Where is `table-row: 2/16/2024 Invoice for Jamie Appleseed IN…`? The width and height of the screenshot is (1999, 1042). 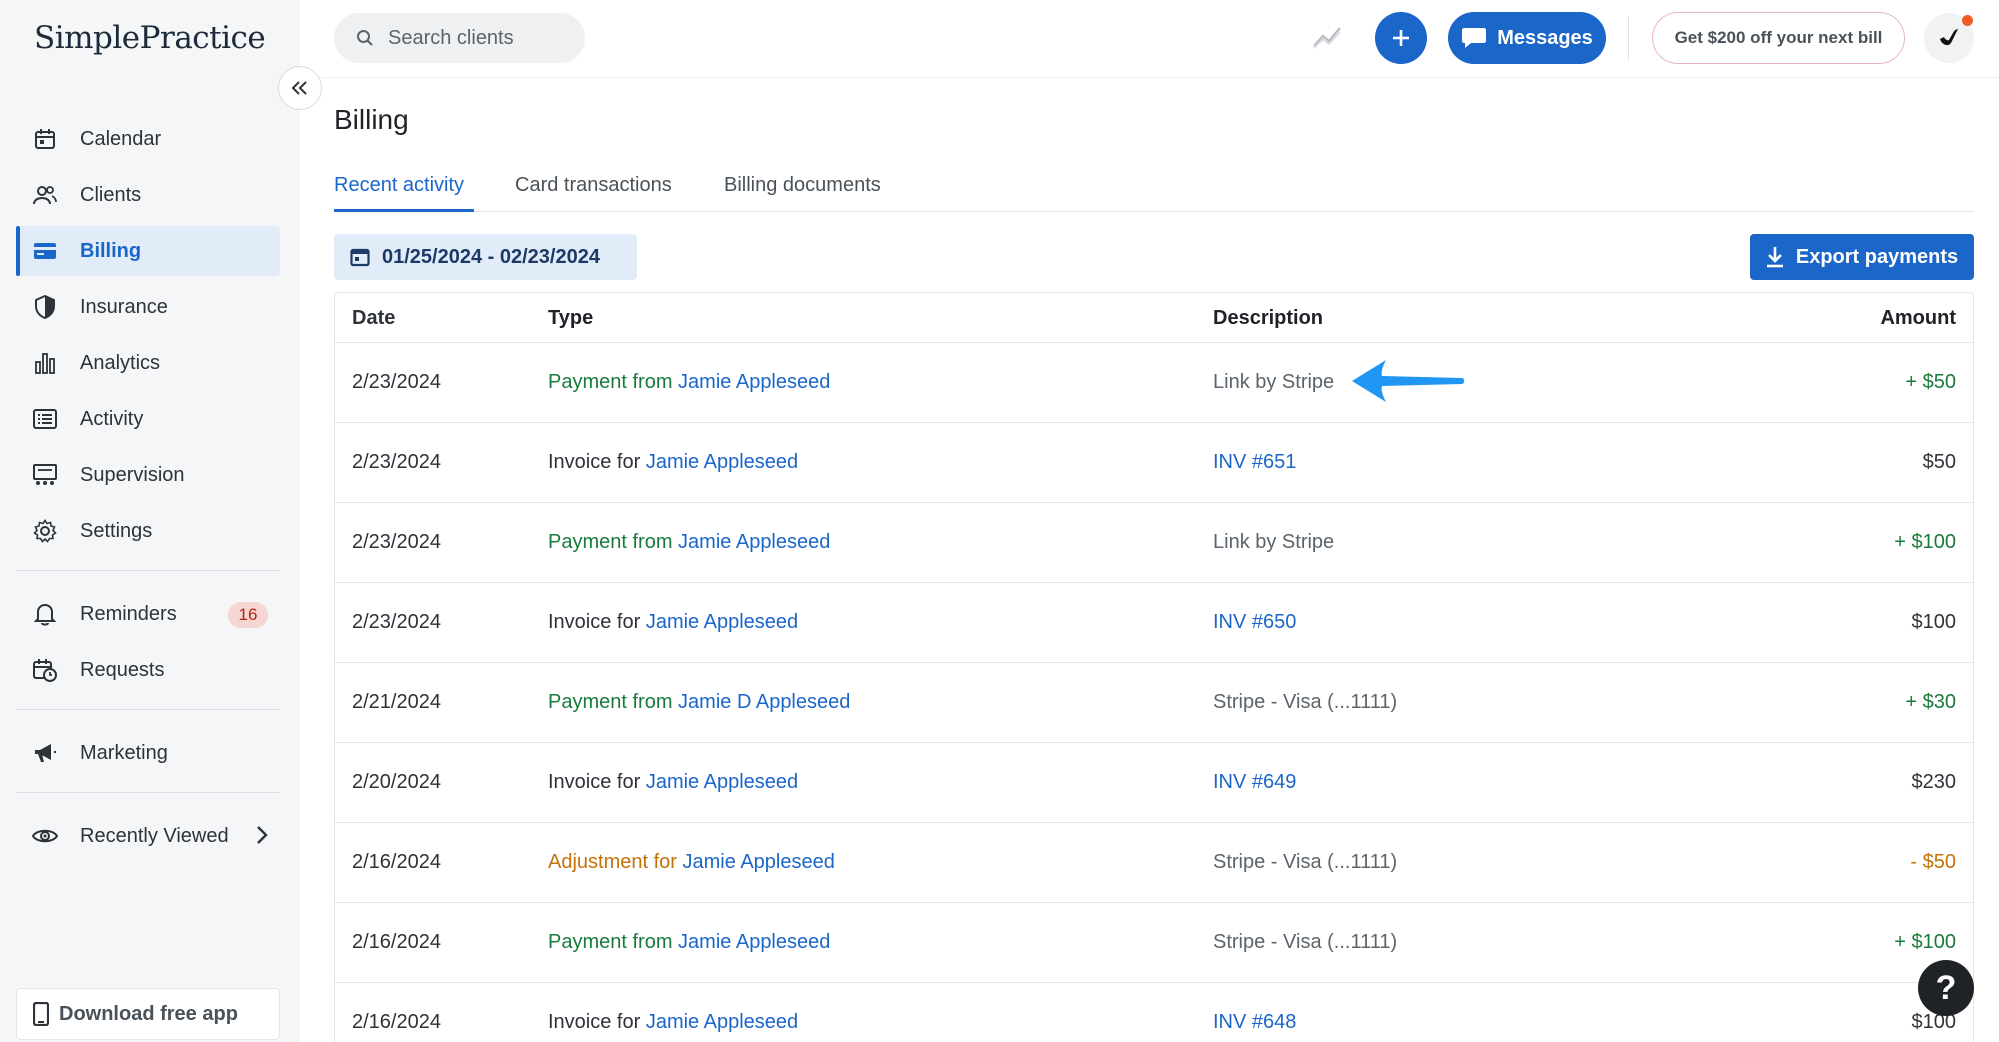 table-row: 2/16/2024 Invoice for Jamie Appleseed IN… is located at coordinates (1154, 1012).